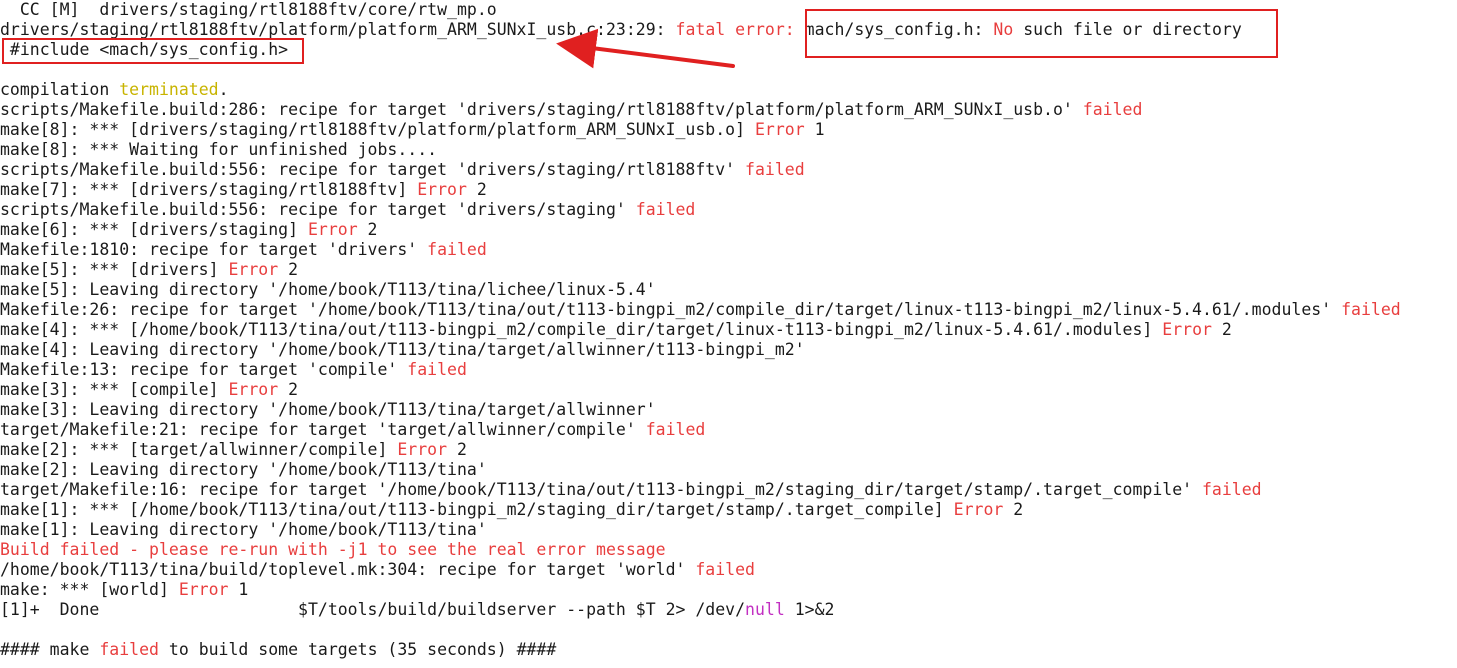 The width and height of the screenshot is (1457, 668). I want to click on terminal-line: #include <mach/sys_config.h>, so click(728, 50).